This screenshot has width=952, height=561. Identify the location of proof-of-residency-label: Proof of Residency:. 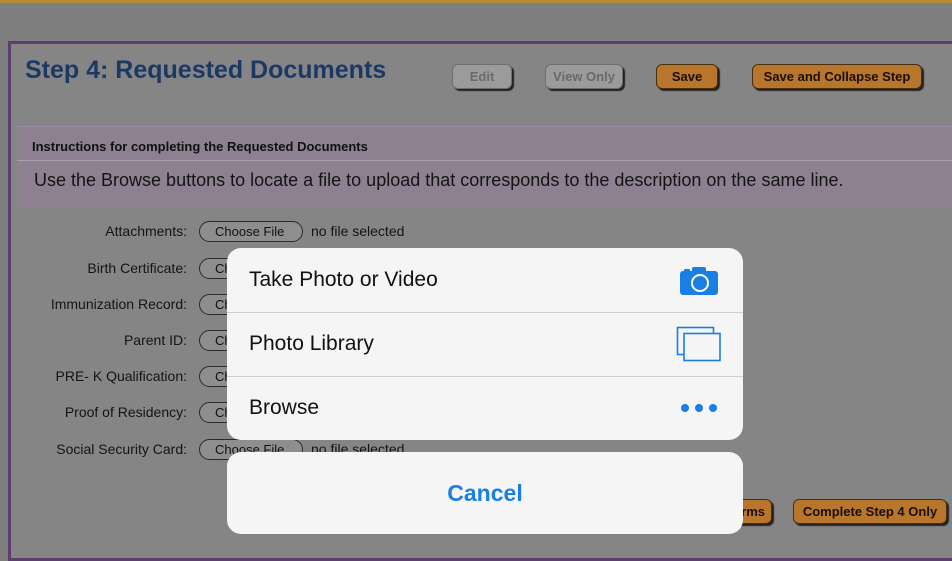
(125, 412).